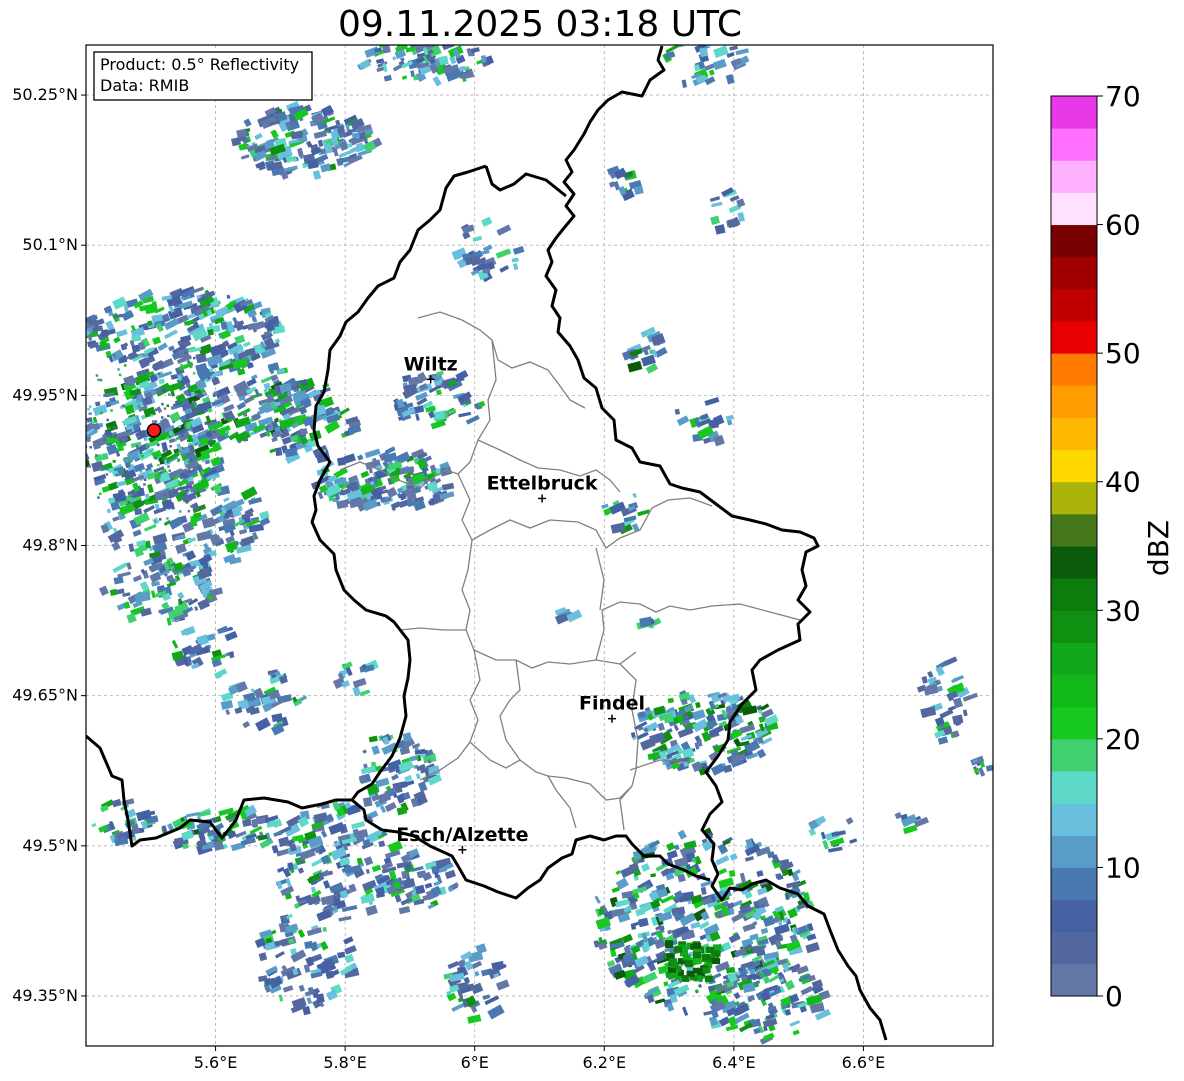 This screenshot has height=1081, width=1184. What do you see at coordinates (50, 545) in the screenshot?
I see `y-tick-label: 49.8°N` at bounding box center [50, 545].